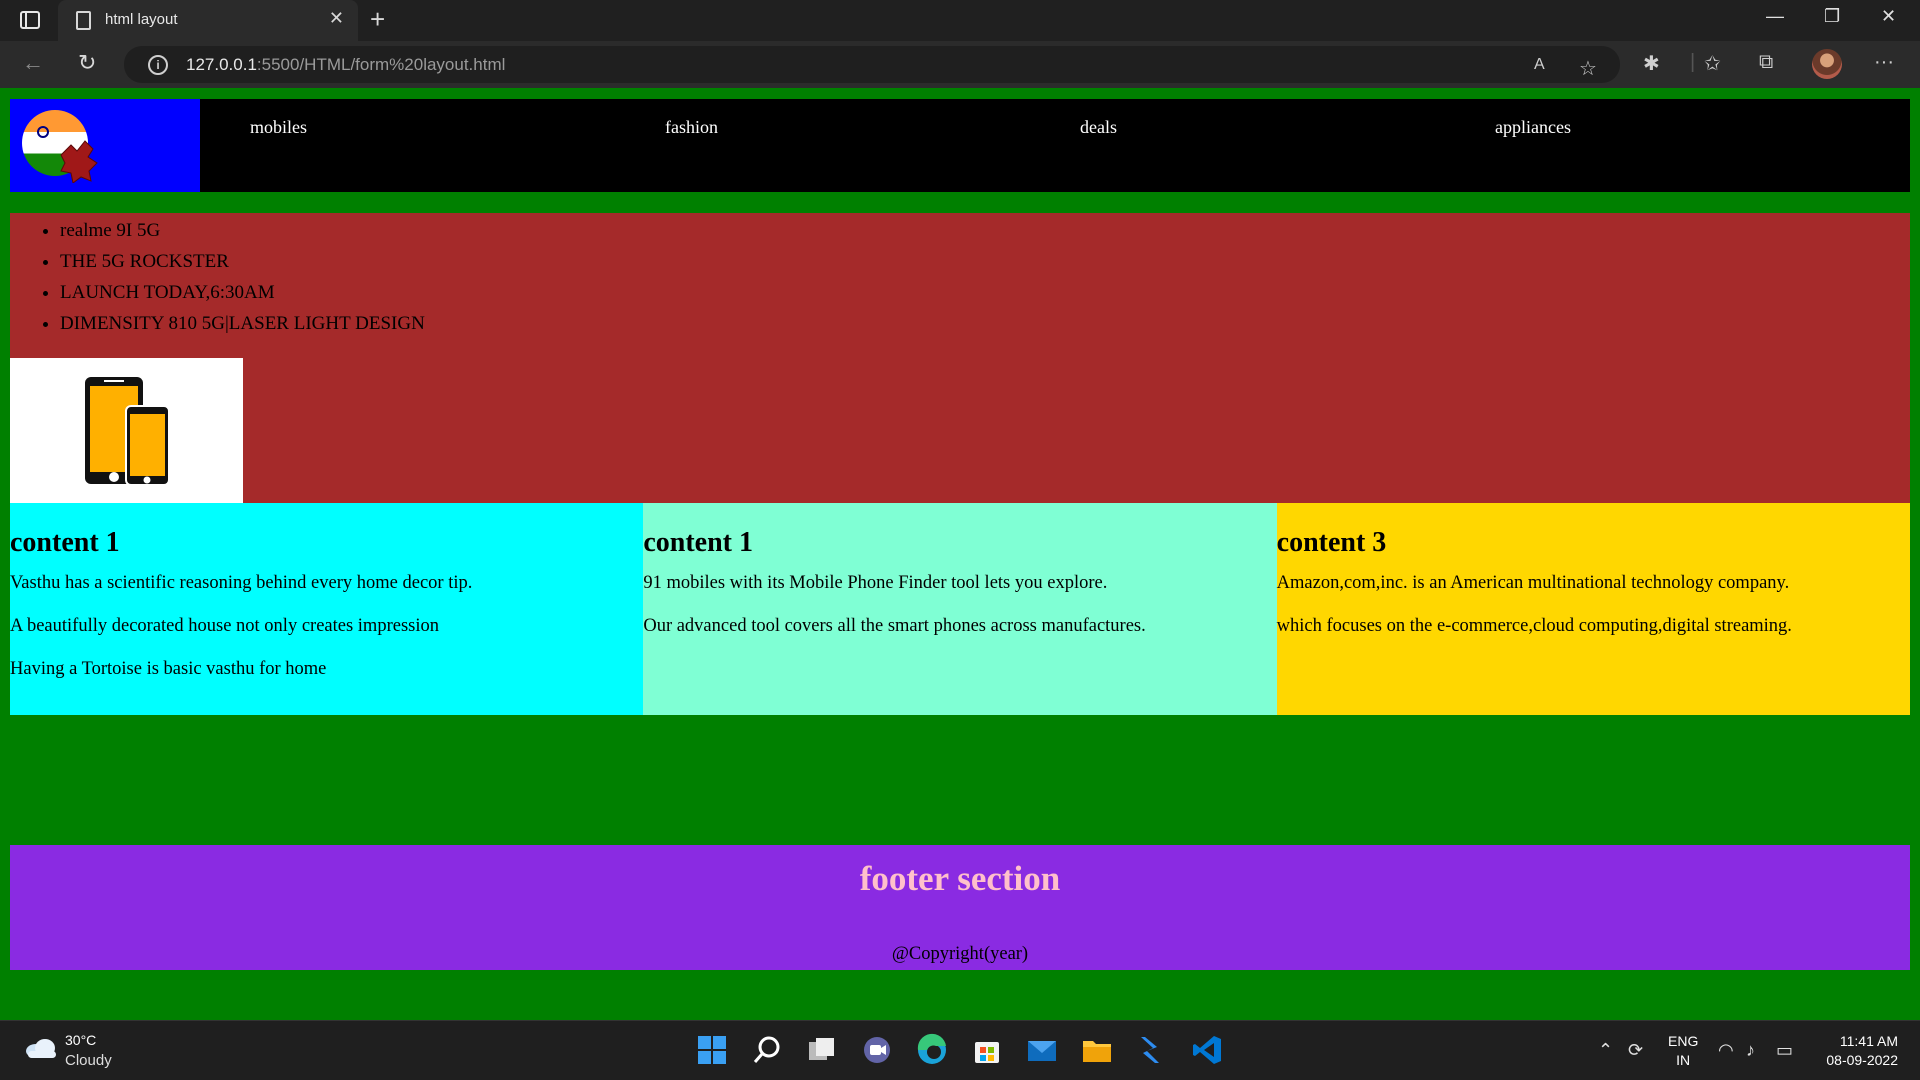 Image resolution: width=1920 pixels, height=1080 pixels. I want to click on cloud-icon, so click(41, 1048).